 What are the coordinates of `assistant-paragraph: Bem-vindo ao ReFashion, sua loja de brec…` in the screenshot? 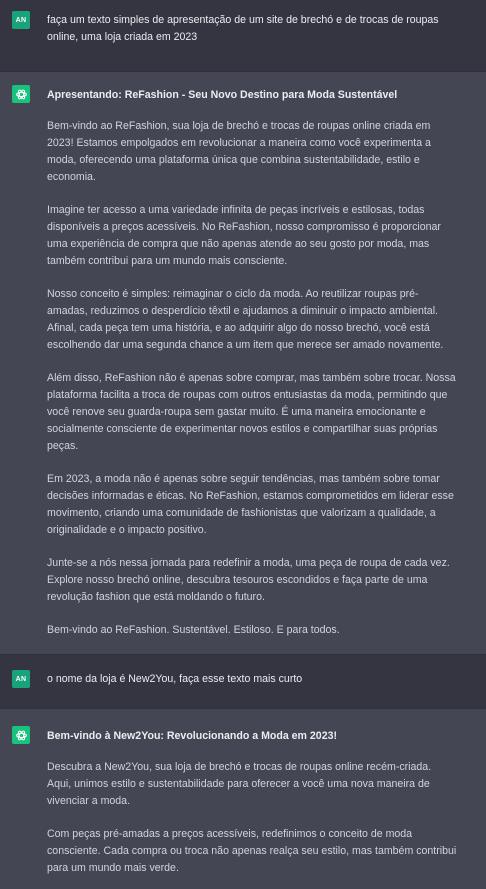 It's located at (239, 151).